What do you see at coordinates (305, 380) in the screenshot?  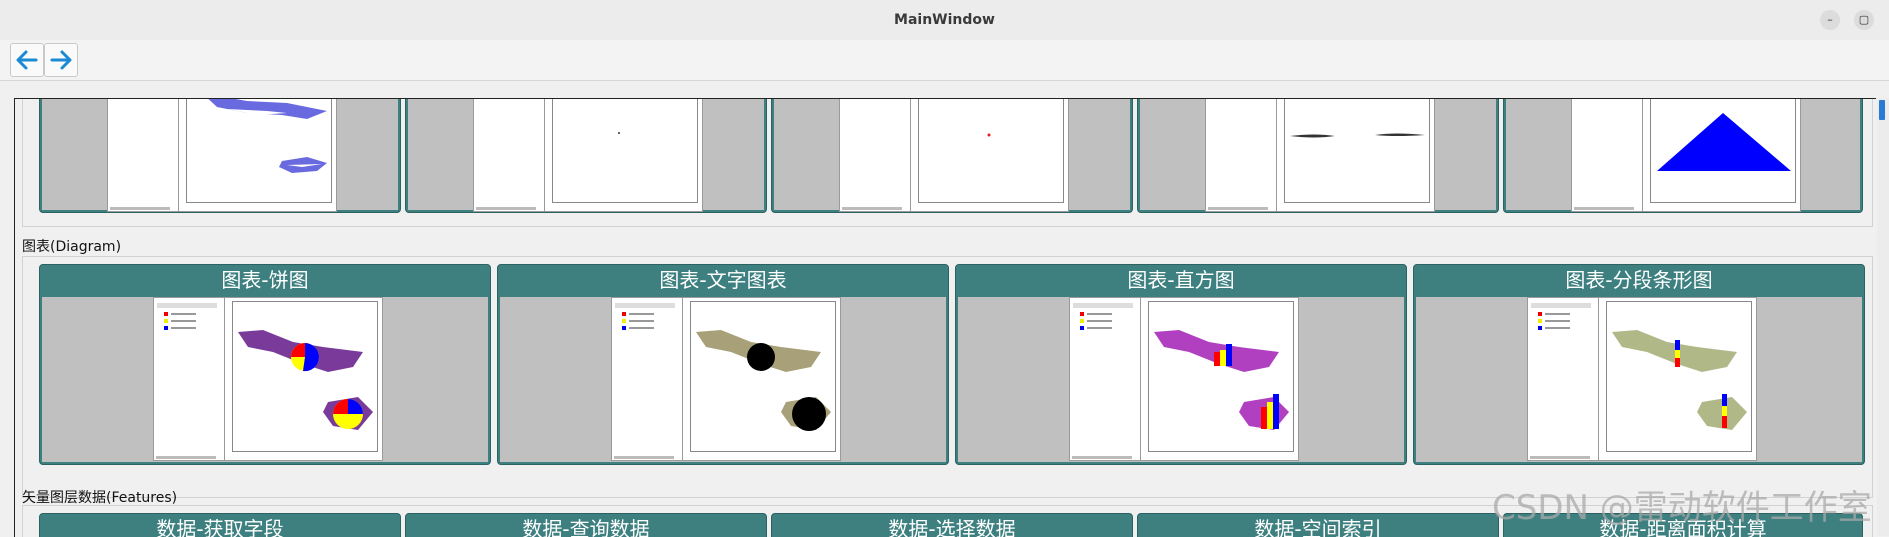 I see `pie-chart-map` at bounding box center [305, 380].